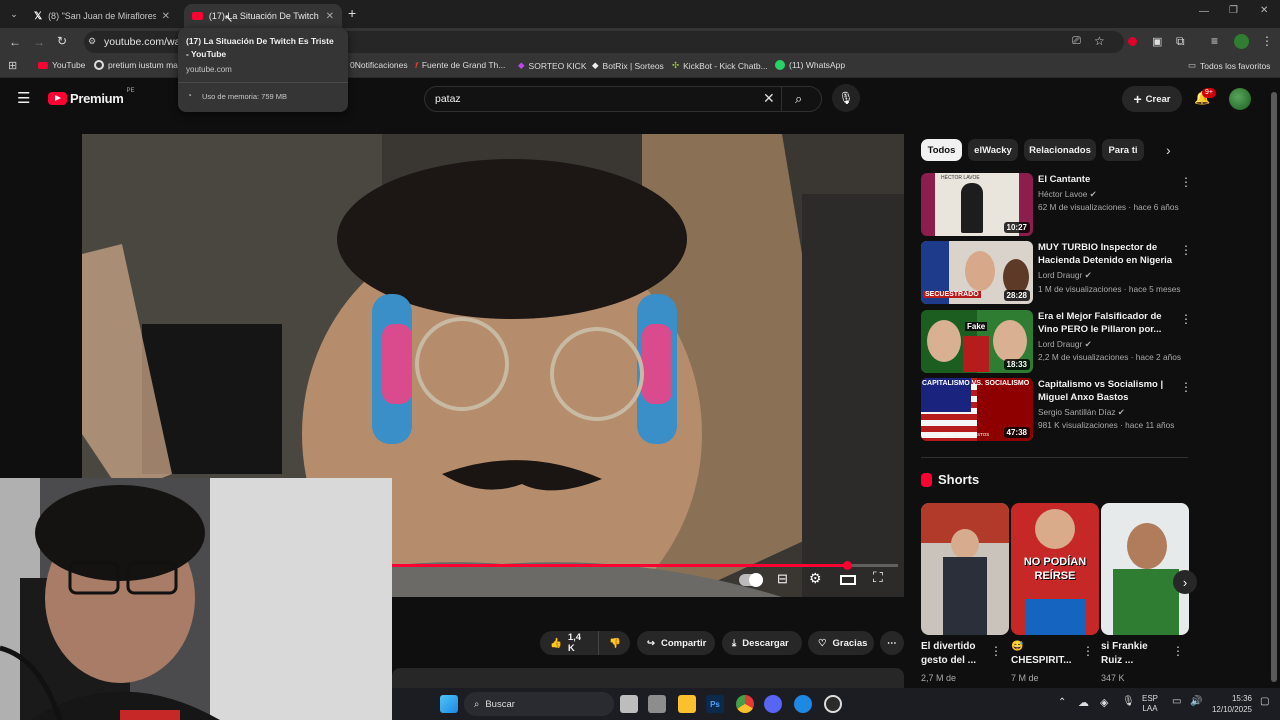 Image resolution: width=1280 pixels, height=720 pixels. Describe the element at coordinates (628, 65) in the screenshot. I see `bookmark-botrix: ◆ BotRix | Sorteos` at that location.